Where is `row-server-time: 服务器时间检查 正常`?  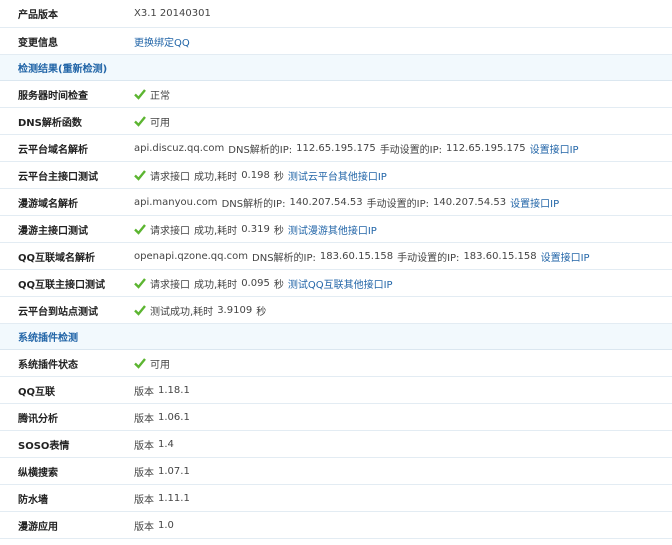
row-server-time: 服务器时间检查 正常 is located at coordinates (336, 94).